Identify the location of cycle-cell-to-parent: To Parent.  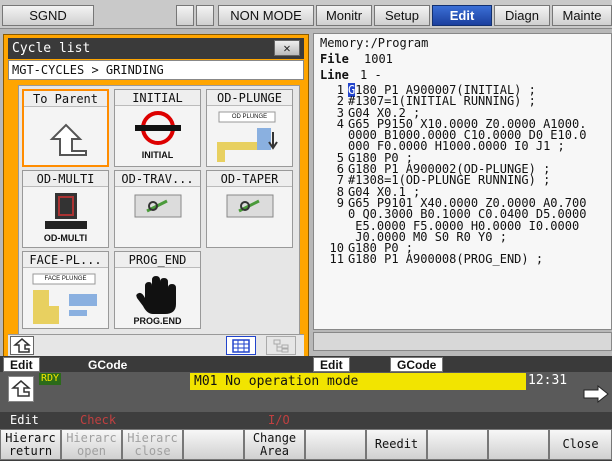
(65, 128).